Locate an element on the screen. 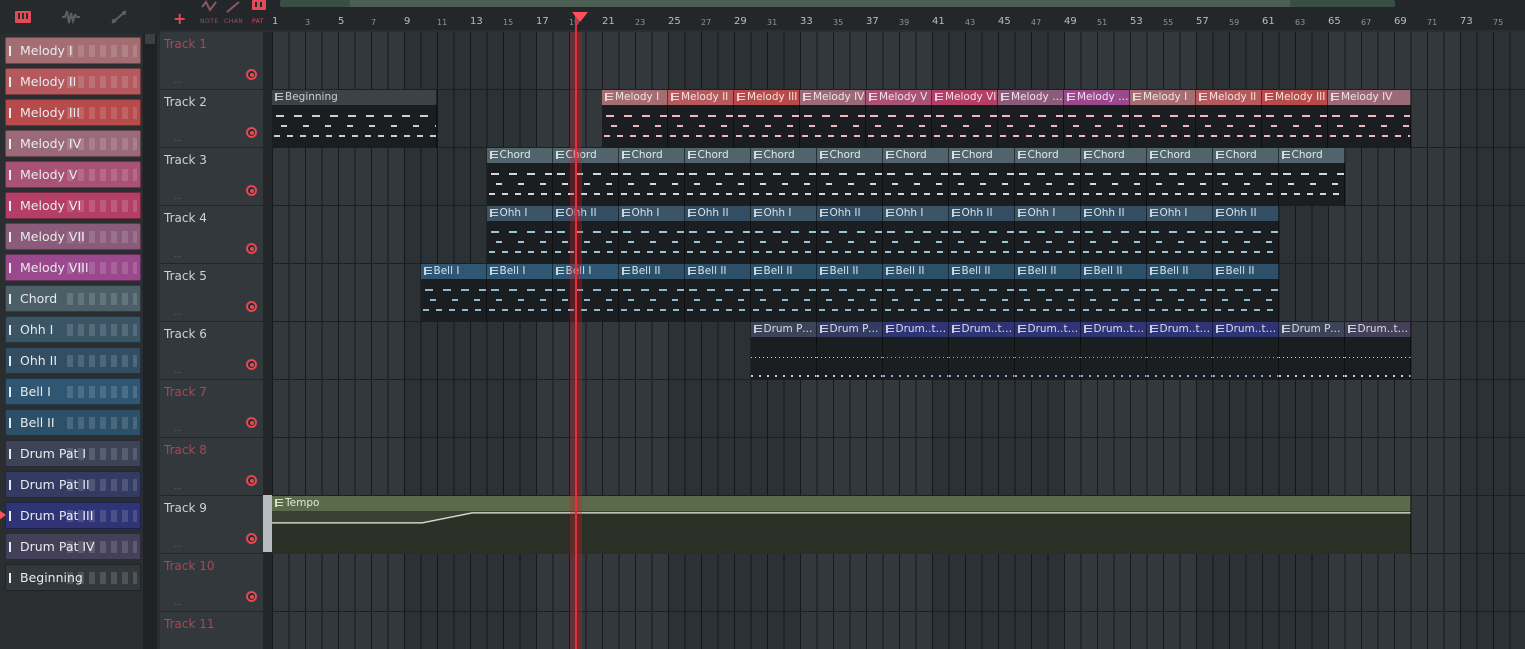 The image size is (1525, 649). picker-item: Ohh II is located at coordinates (73, 360).